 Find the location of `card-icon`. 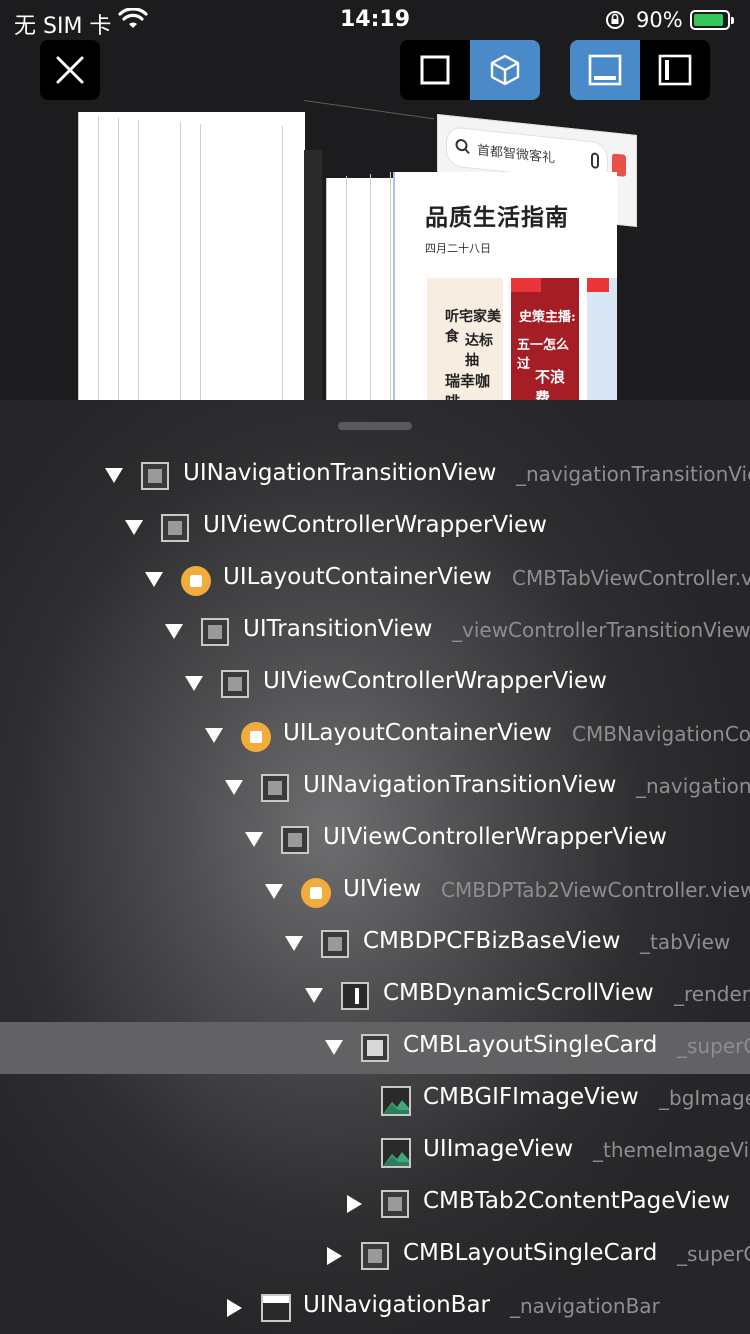

card-icon is located at coordinates (375, 1048).